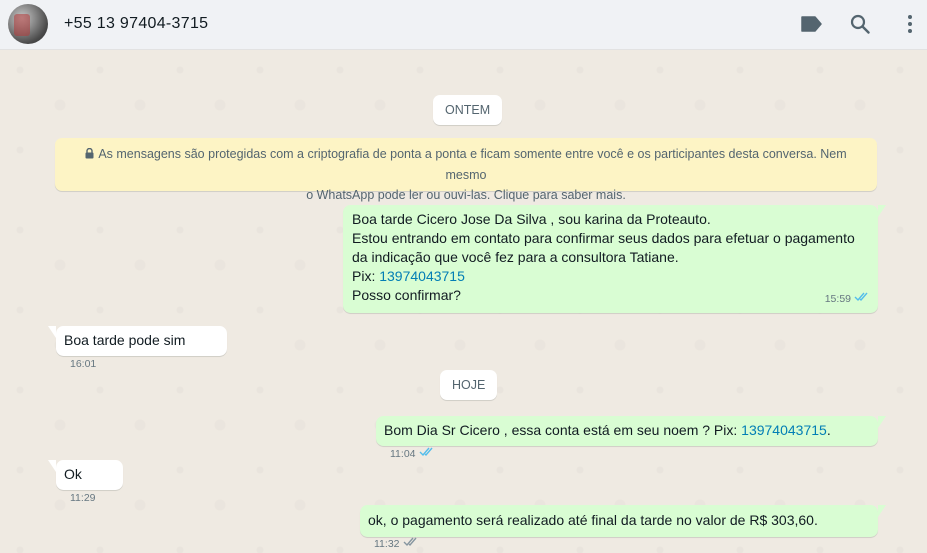  Describe the element at coordinates (89, 155) in the screenshot. I see `lock-icon` at that location.